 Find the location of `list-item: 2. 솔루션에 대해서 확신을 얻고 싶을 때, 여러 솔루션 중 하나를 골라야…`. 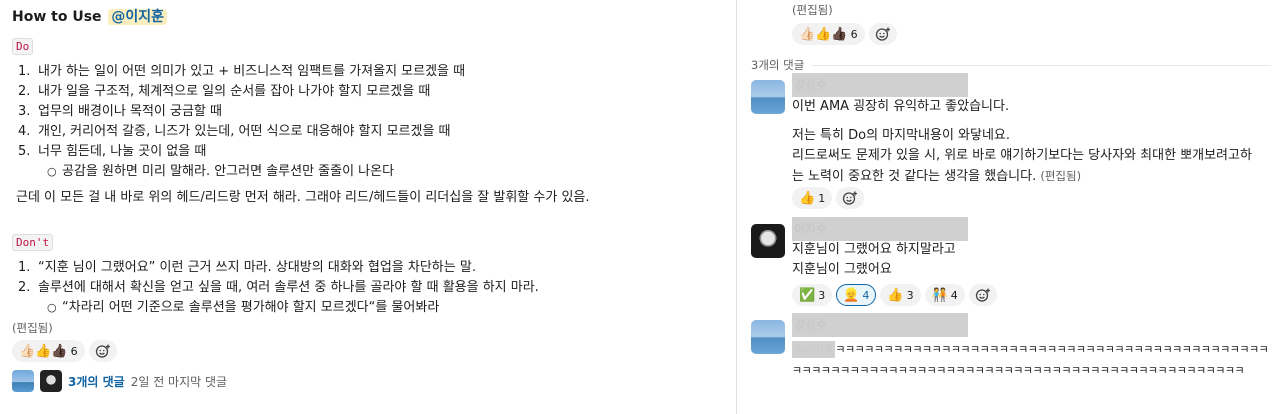

list-item: 2. 솔루션에 대해서 확신을 얻고 싶을 때, 여러 솔루션 중 하나를 골라야… is located at coordinates (278, 287).